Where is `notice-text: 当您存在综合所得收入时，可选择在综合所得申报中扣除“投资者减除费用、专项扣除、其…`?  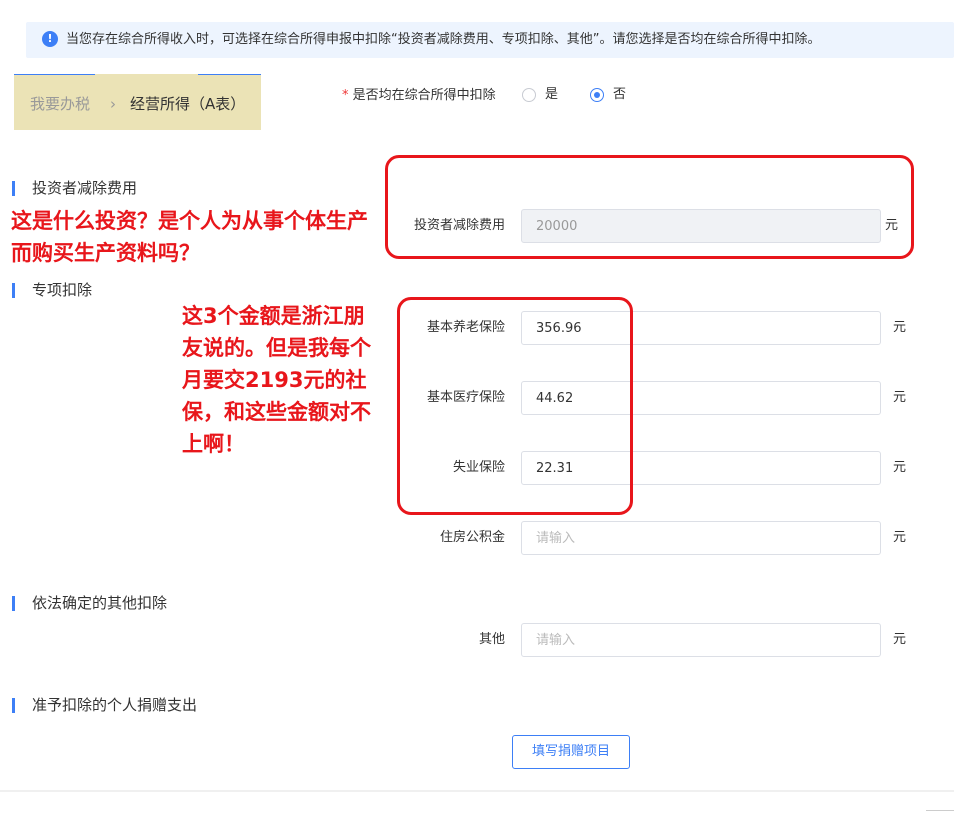 notice-text: 当您存在综合所得收入时，可选择在综合所得申报中扣除“投资者减除费用、专项扣除、其… is located at coordinates (443, 39).